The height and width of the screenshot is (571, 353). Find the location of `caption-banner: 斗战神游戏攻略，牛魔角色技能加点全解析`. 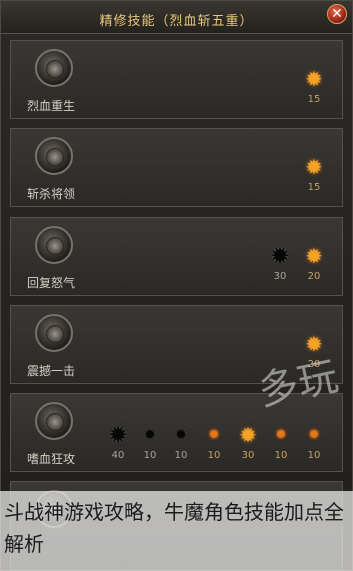

caption-banner: 斗战神游戏攻略，牛魔角色技能加点全解析 is located at coordinates (176, 531).